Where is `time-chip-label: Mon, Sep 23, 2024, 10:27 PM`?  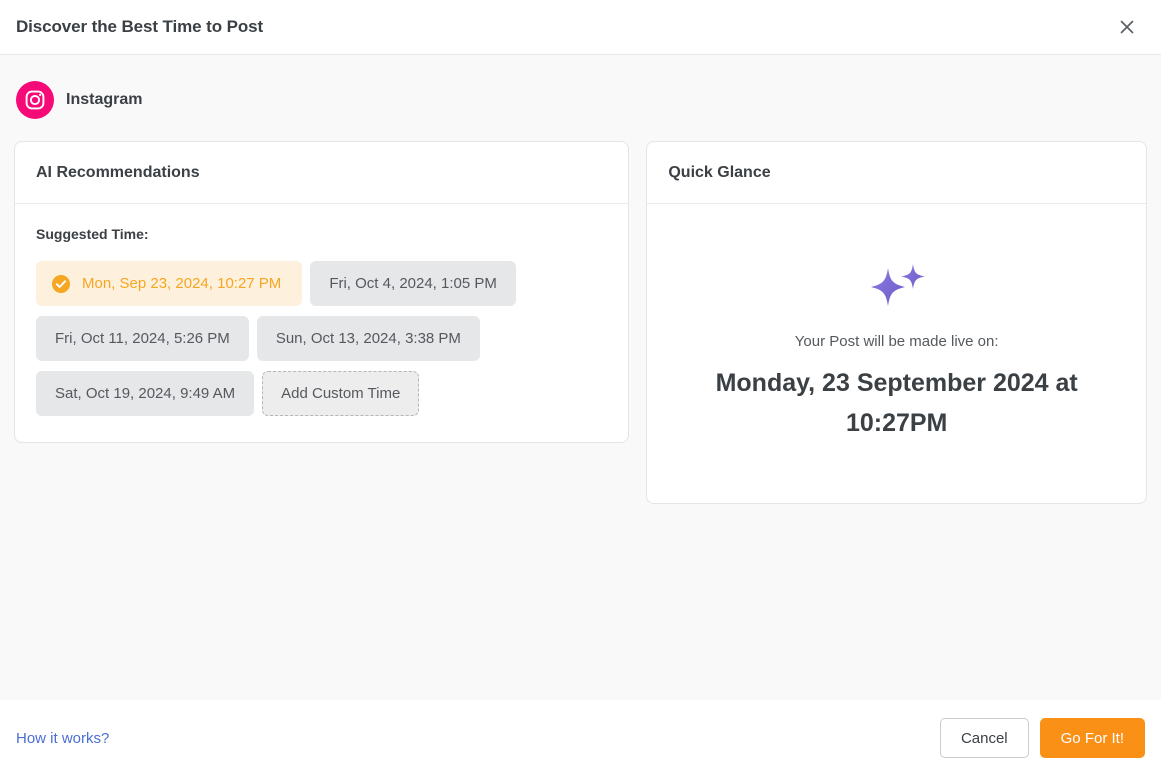 time-chip-label: Mon, Sep 23, 2024, 10:27 PM is located at coordinates (182, 283).